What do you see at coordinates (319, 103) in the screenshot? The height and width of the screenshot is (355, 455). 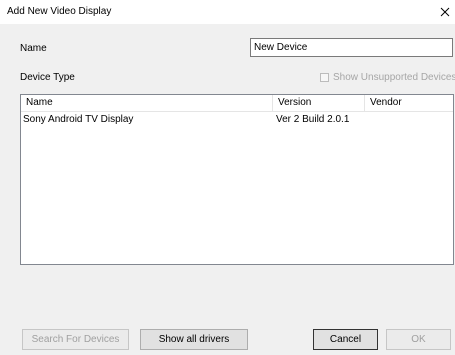 I see `column-header-version: Version` at bounding box center [319, 103].